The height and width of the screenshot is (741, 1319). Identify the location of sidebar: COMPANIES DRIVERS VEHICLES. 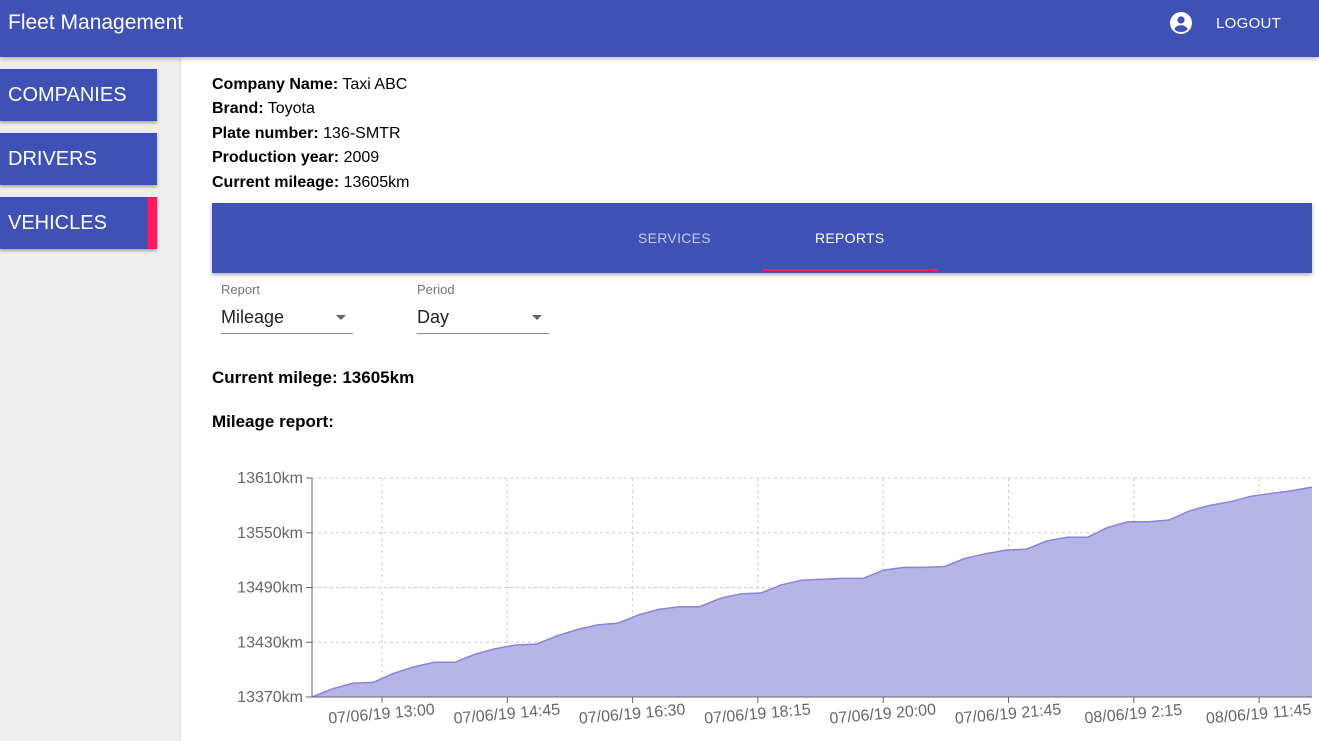
(89, 399).